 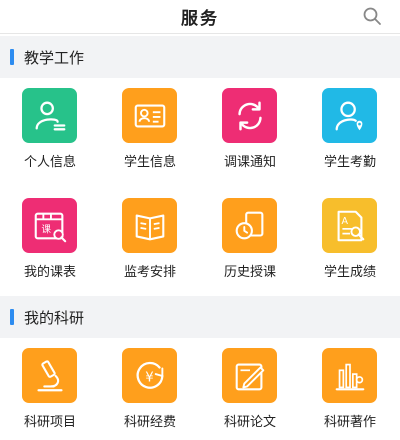 What do you see at coordinates (344, 221) in the screenshot?
I see `grade-glyph: A` at bounding box center [344, 221].